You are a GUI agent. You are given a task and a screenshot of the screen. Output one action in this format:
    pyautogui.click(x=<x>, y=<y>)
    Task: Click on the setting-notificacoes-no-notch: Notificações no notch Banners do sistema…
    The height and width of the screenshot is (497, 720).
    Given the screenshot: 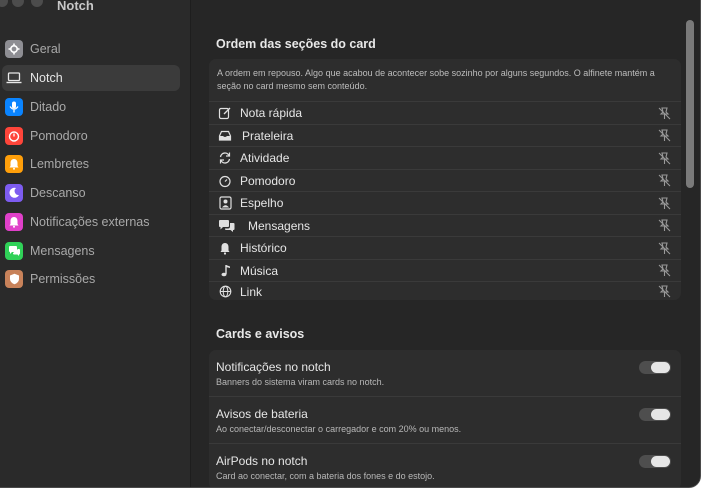 What is the action you would take?
    pyautogui.click(x=445, y=373)
    